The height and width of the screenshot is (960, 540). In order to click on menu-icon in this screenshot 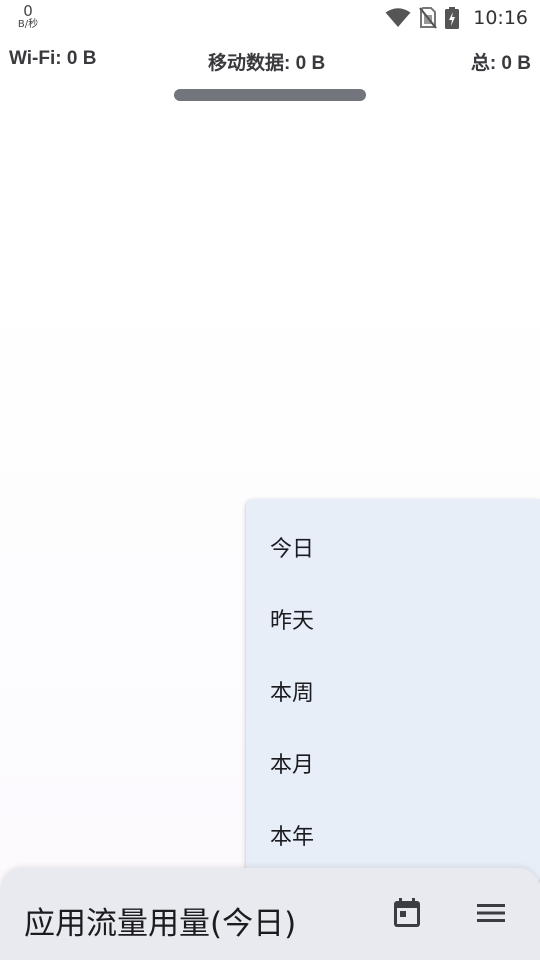, I will do `click(491, 915)`.